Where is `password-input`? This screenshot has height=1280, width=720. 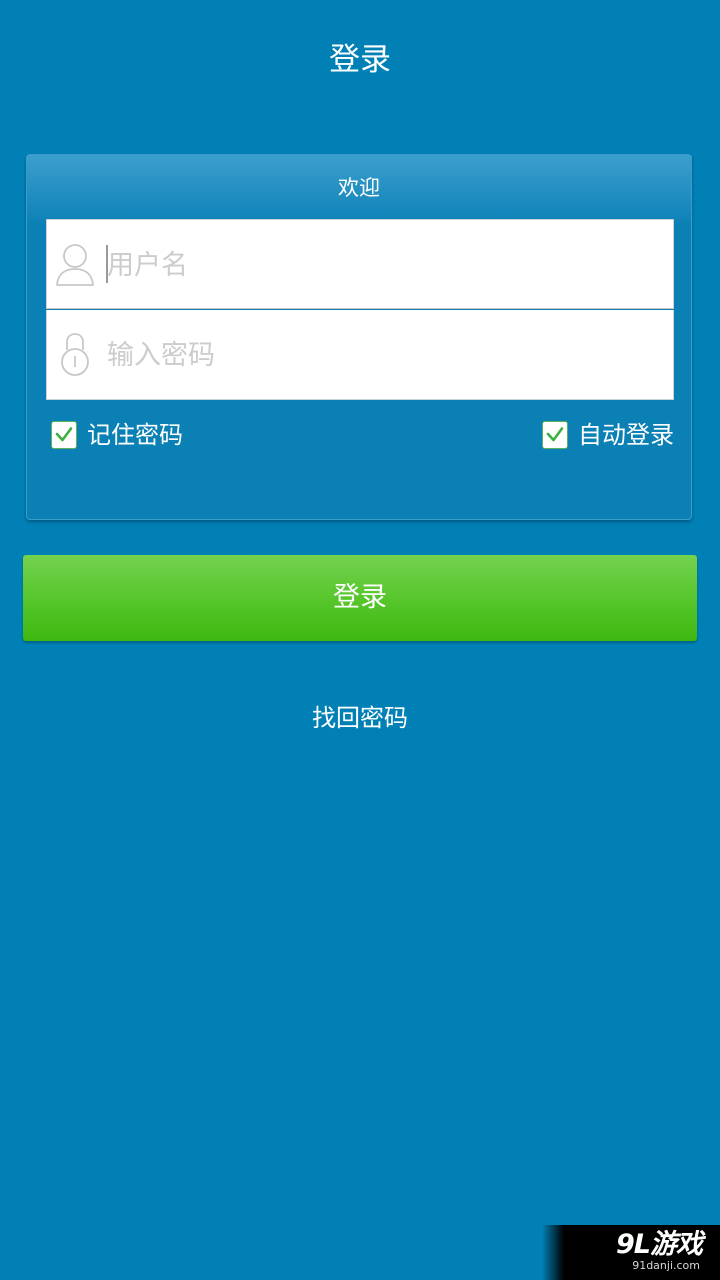
password-input is located at coordinates (376, 355).